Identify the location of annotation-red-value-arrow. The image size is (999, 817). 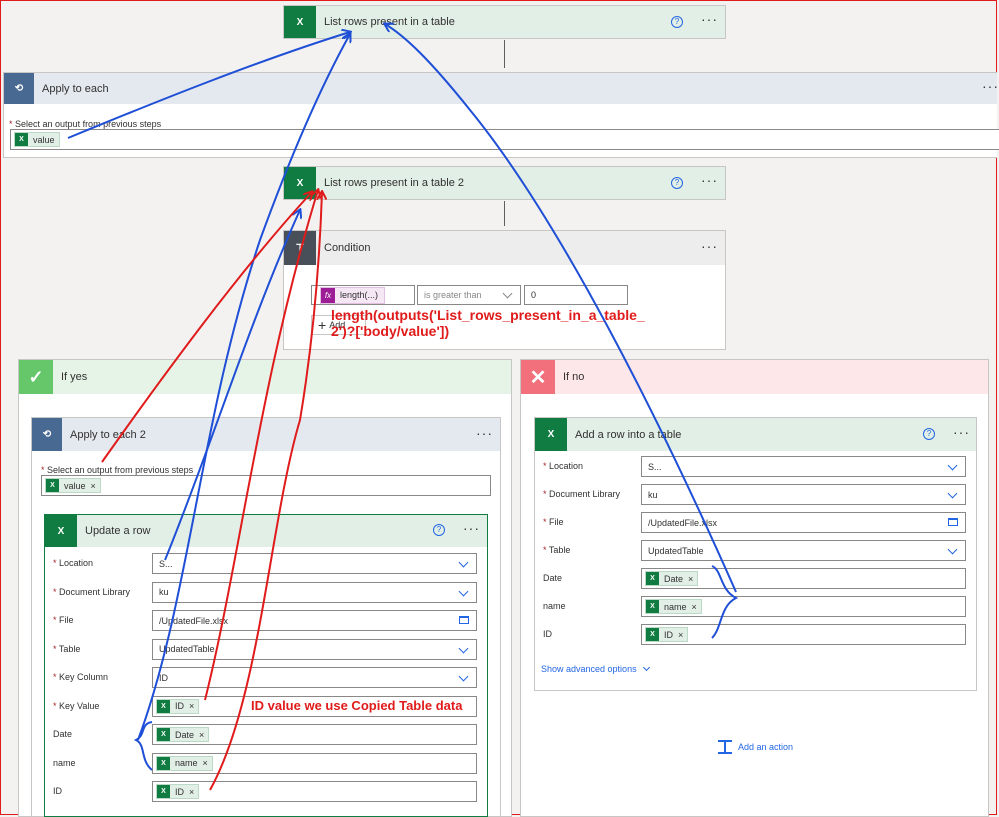
(206, 327).